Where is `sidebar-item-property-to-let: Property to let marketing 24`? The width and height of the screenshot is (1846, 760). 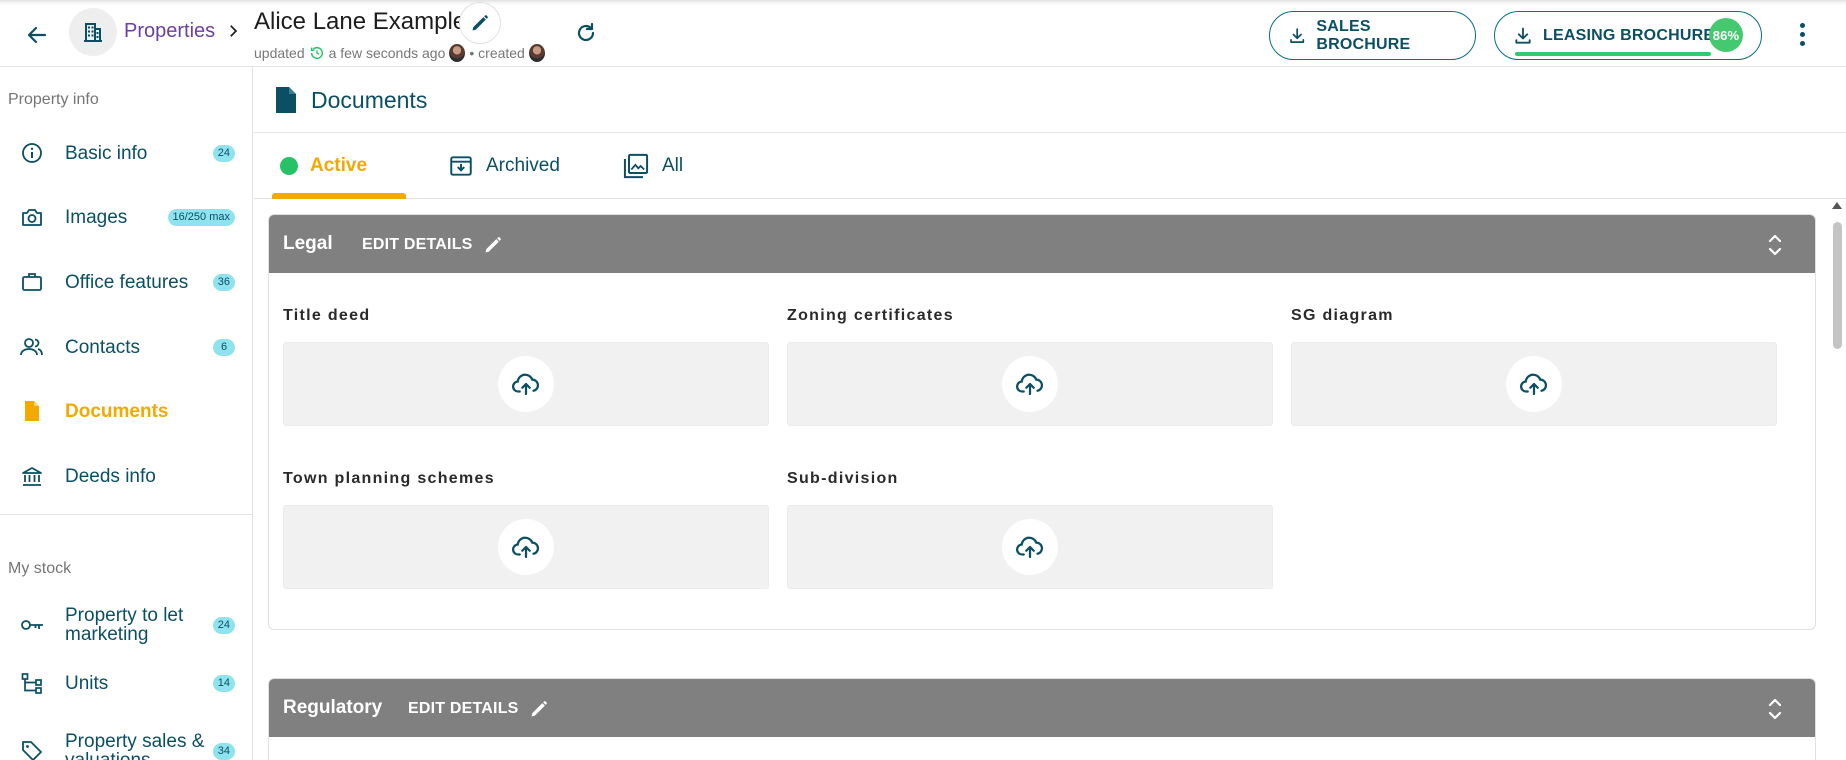
sidebar-item-property-to-let: Property to let marketing 24 is located at coordinates (126, 625).